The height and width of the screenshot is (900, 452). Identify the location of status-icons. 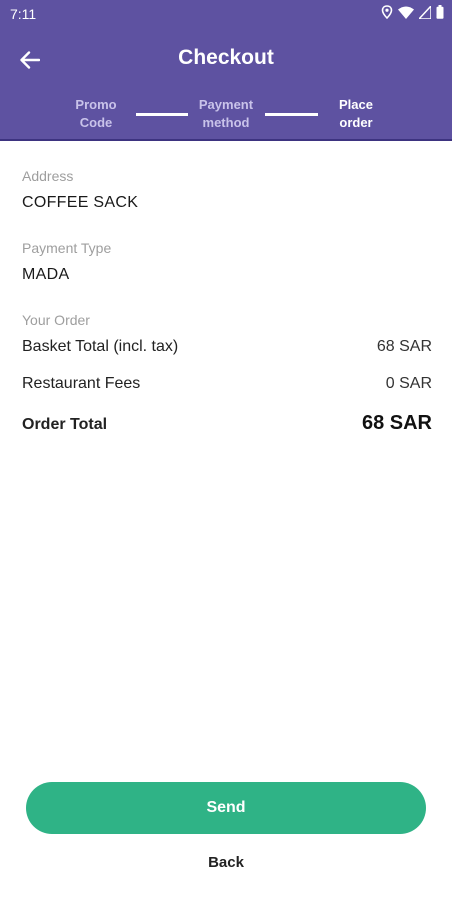
(412, 12).